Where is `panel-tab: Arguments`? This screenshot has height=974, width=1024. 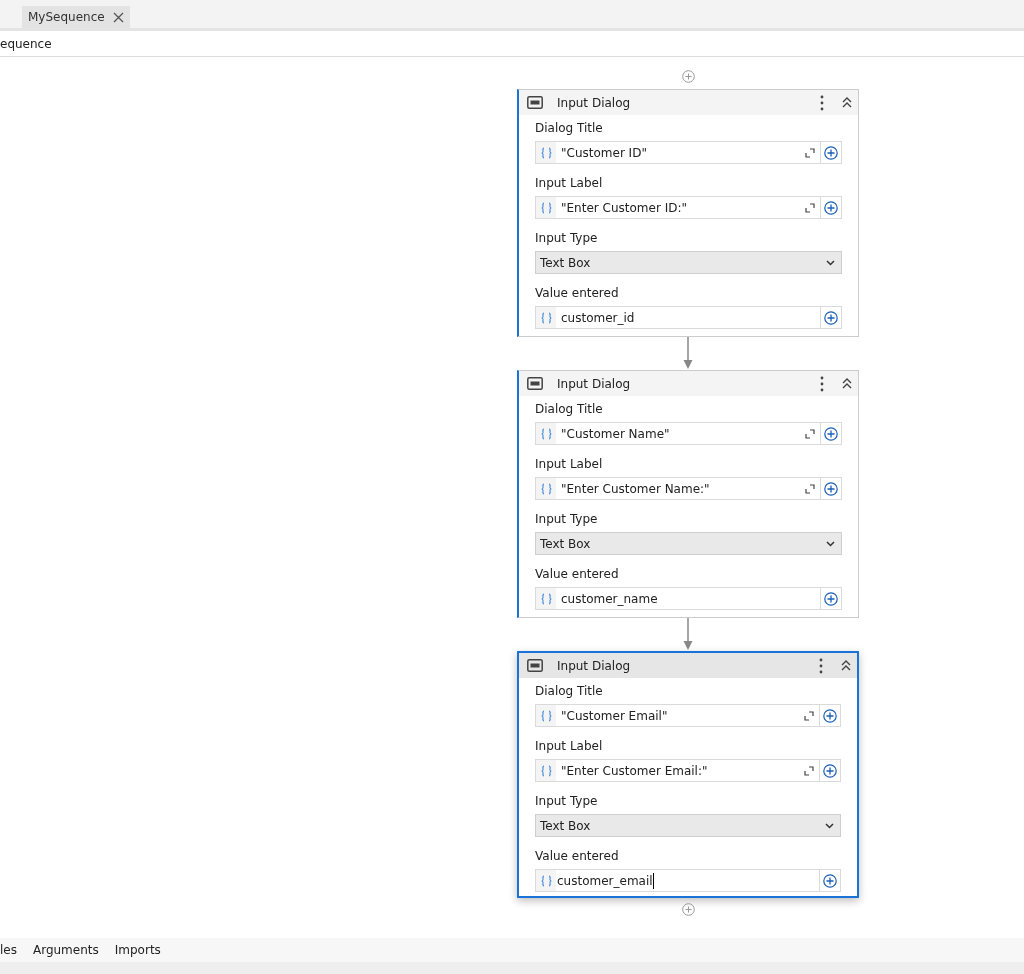 panel-tab: Arguments is located at coordinates (65, 950).